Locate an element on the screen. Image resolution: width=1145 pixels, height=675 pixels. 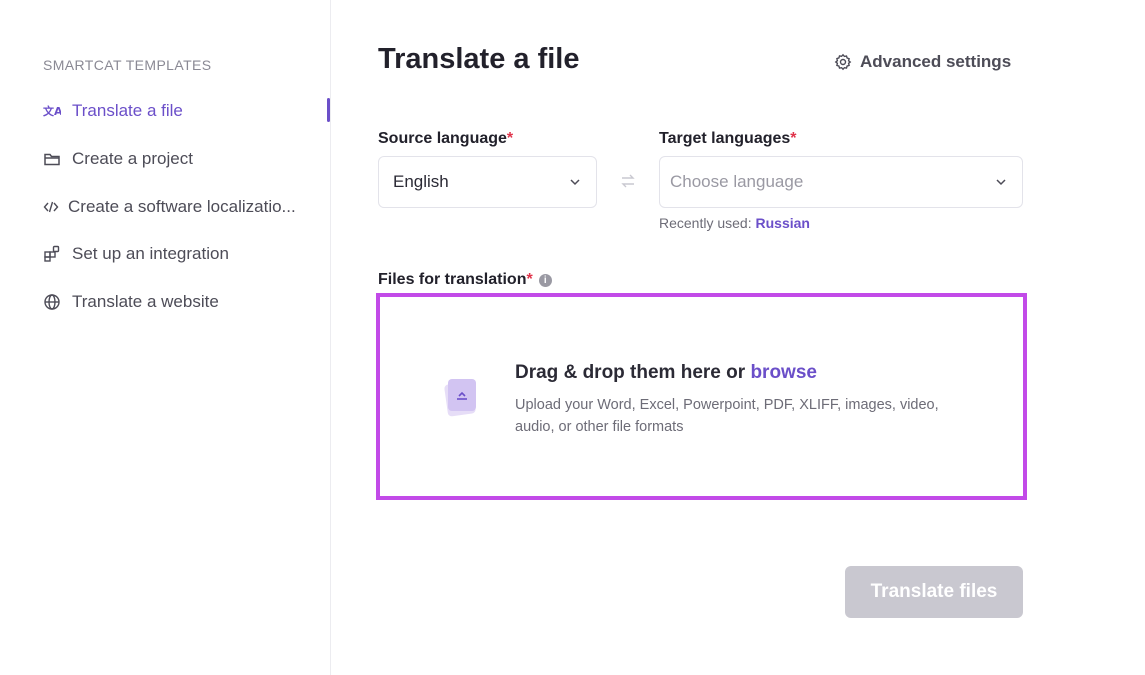
dropzone-title: Drag & drop them here or browse is located at coordinates (666, 373).